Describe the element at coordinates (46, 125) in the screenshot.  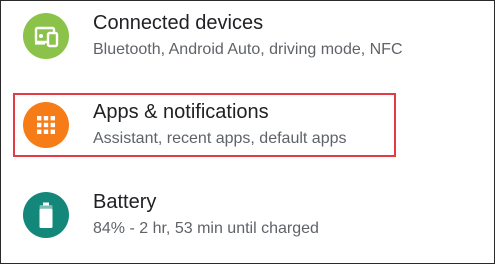
I see `apps-grid-icon` at that location.